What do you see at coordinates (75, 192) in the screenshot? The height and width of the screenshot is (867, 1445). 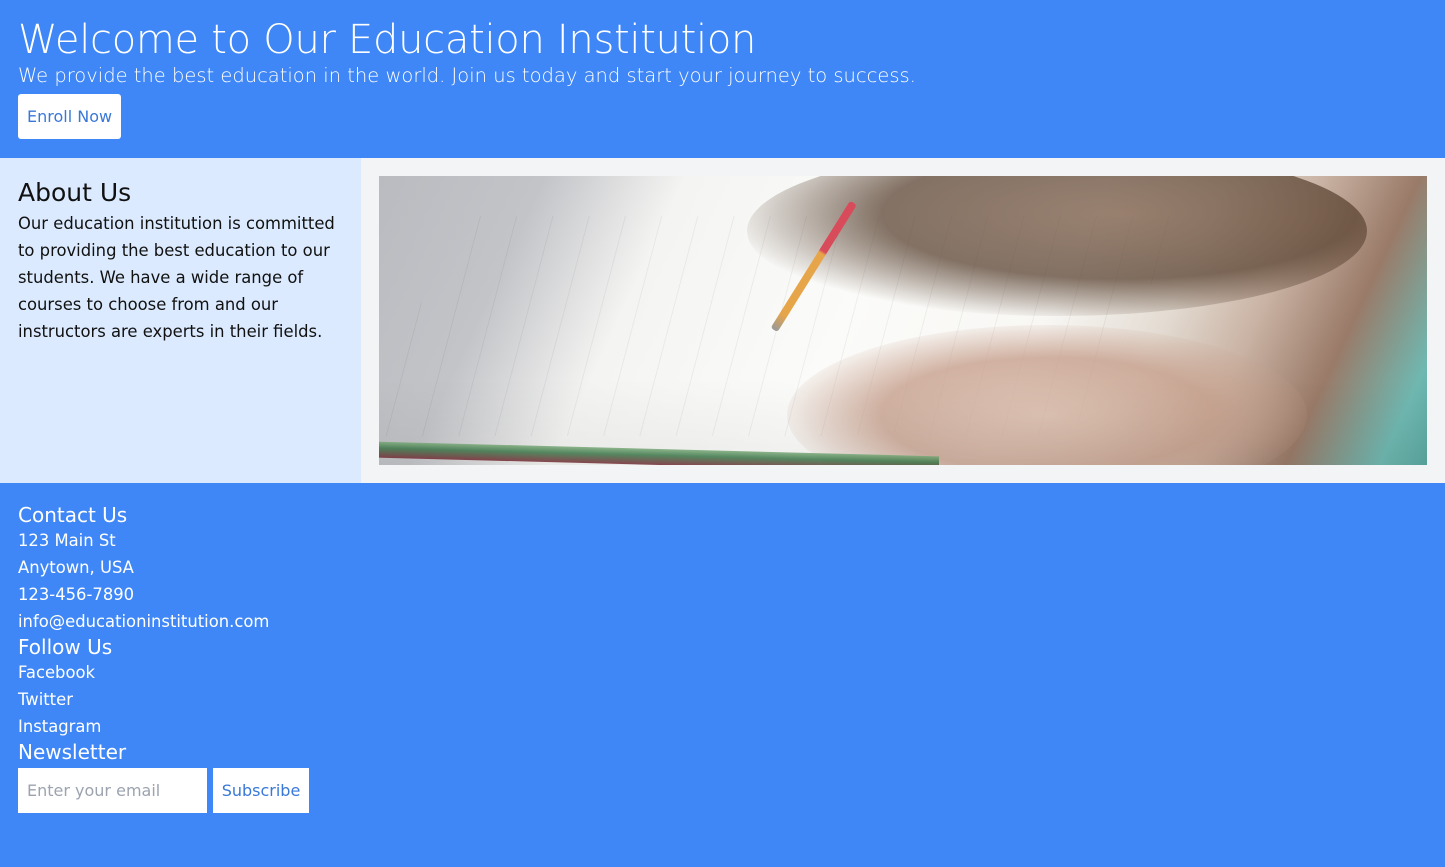 I see `about-heading: About Us` at bounding box center [75, 192].